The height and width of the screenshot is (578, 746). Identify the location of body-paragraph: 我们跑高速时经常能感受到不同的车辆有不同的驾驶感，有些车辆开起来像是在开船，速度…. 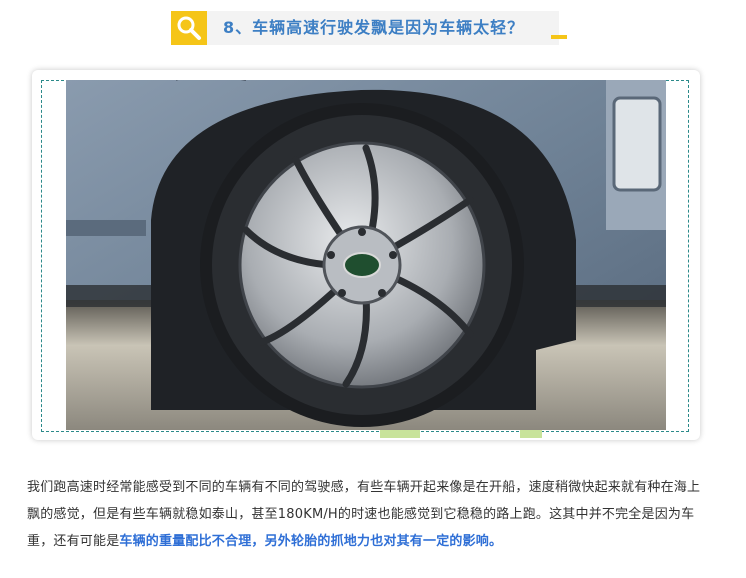
(369, 514).